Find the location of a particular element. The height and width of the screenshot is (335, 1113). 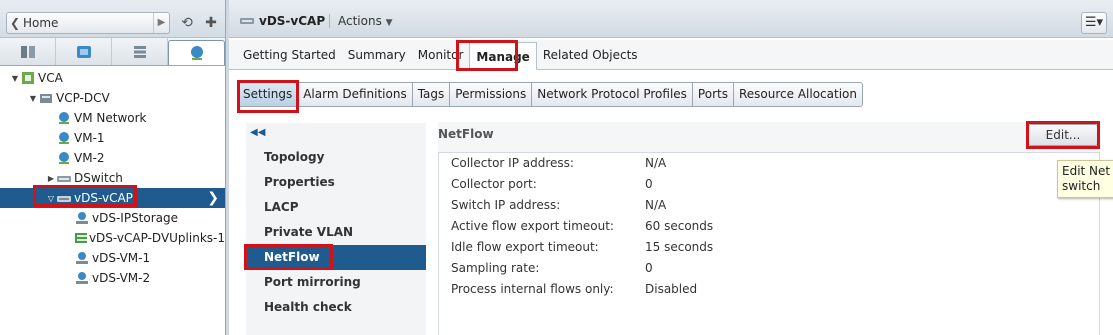

menu-icon: ☰▾ is located at coordinates (1094, 23).